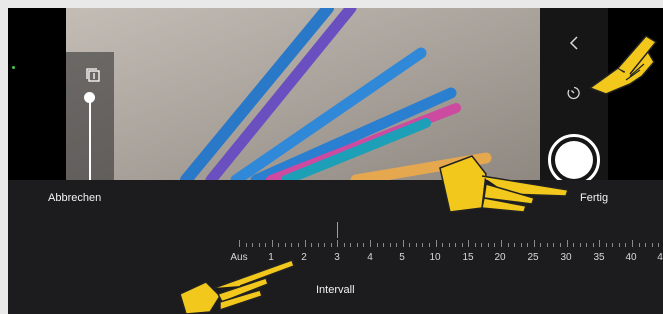 This screenshot has width=663, height=314. I want to click on chevron-left-icon, so click(574, 43).